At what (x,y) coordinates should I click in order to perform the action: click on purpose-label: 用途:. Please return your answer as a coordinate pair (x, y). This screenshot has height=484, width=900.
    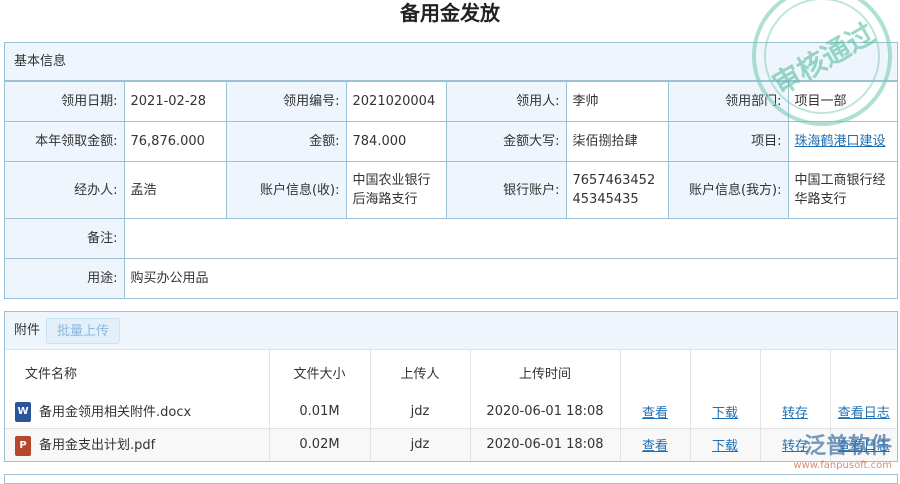
    Looking at the image, I should click on (65, 278).